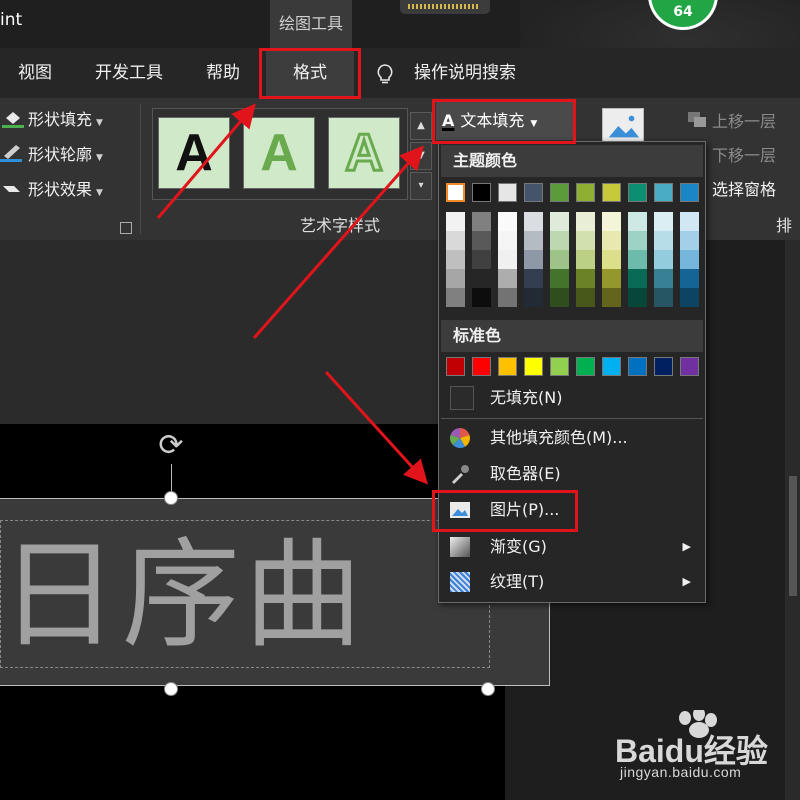 This screenshot has width=800, height=800. I want to click on scrollbar-thumb, so click(793, 536).